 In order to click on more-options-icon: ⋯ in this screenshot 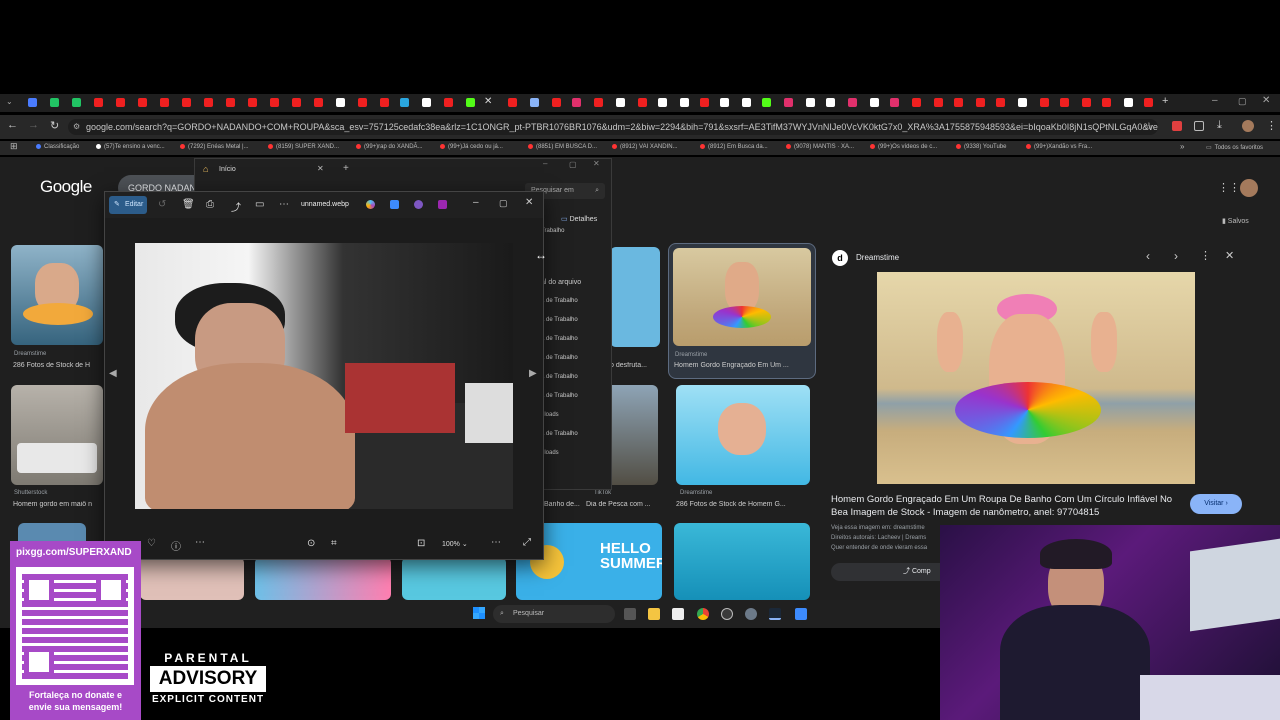, I will do `click(284, 204)`.